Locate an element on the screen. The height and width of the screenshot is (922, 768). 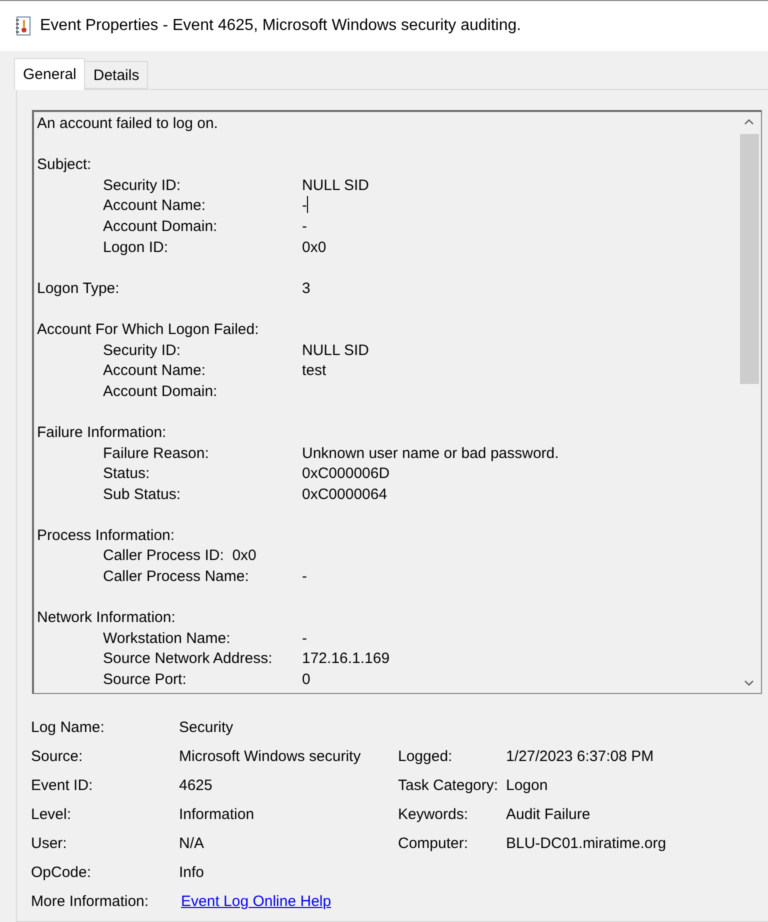
field-label: Status: is located at coordinates (127, 474).